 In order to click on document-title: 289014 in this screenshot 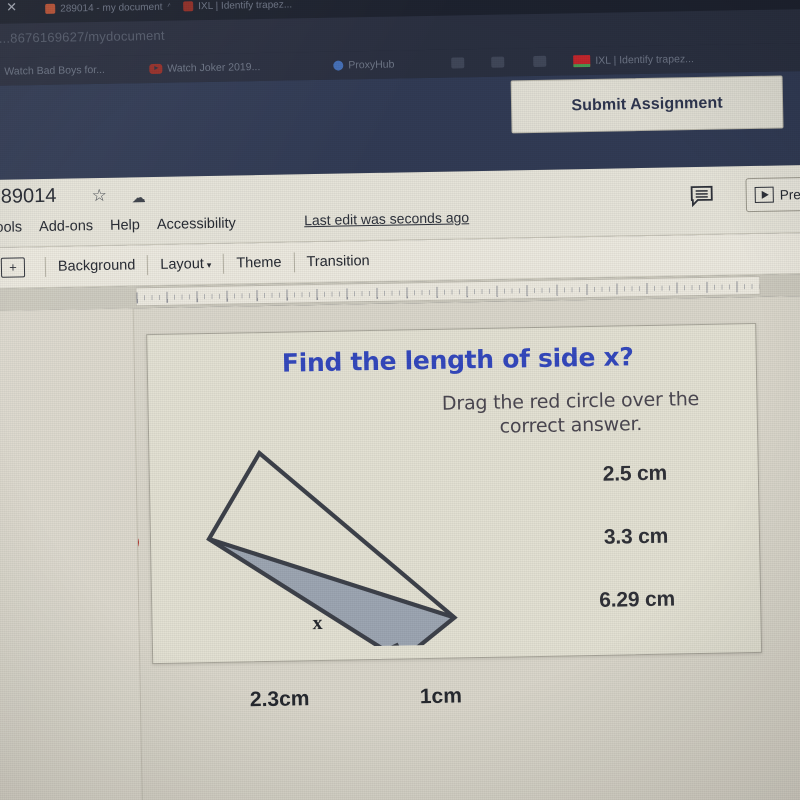, I will do `click(28, 197)`.